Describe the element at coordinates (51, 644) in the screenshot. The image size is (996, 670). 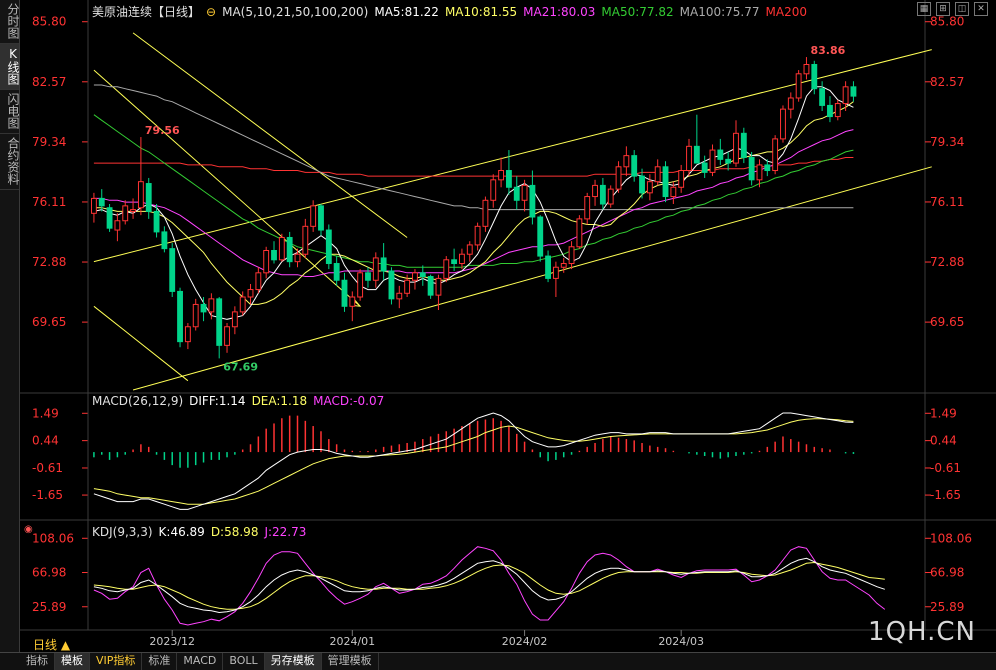
I see `period-selector: 日线 ▲` at that location.